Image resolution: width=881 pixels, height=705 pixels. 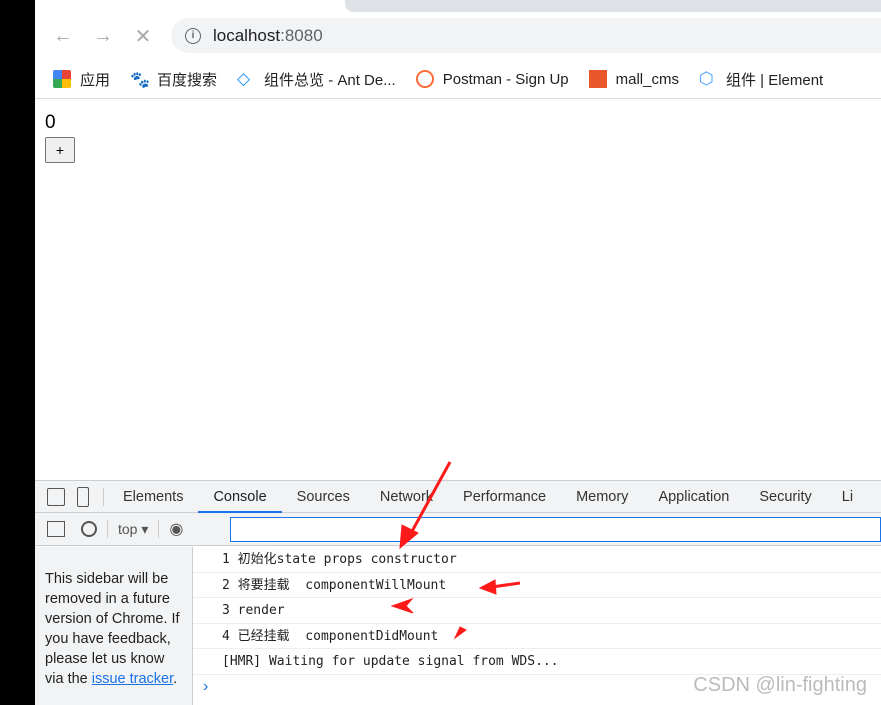 I want to click on console-message: 4 已经挂载 componentDidMount, so click(x=537, y=636).